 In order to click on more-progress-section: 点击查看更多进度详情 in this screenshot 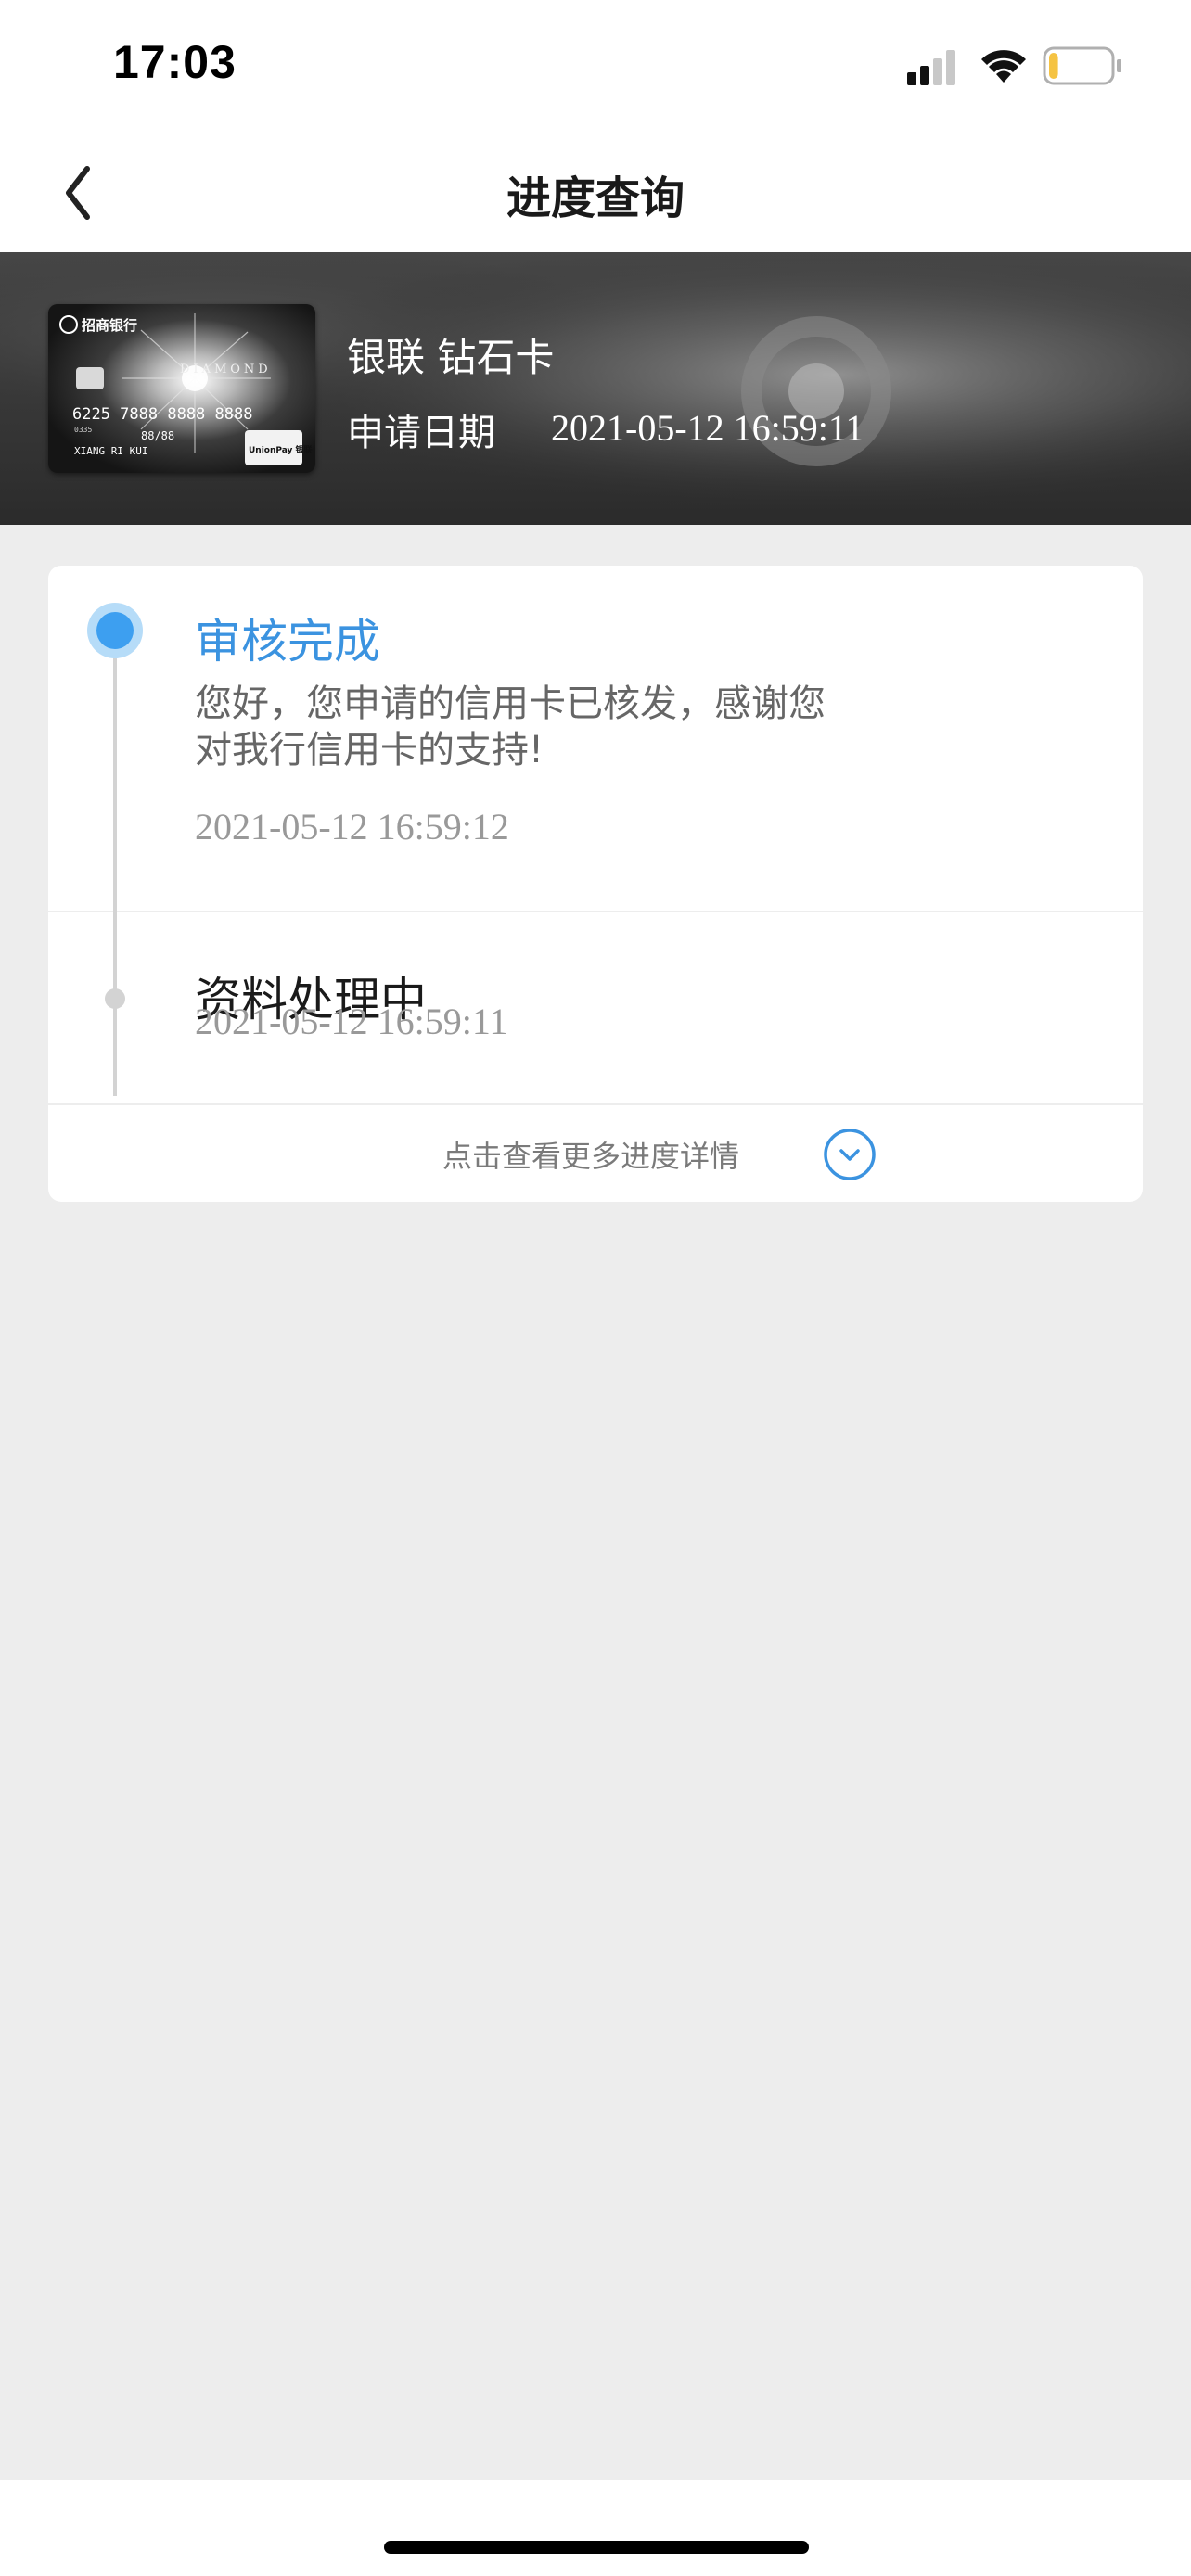, I will do `click(595, 1153)`.